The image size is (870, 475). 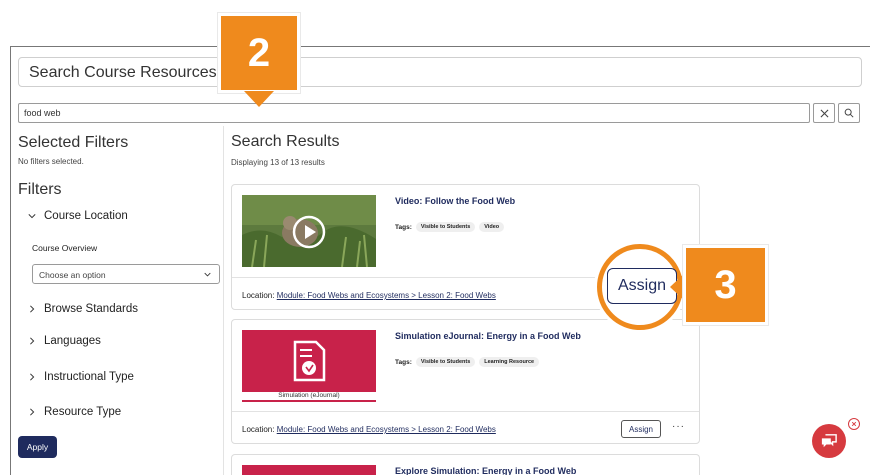 What do you see at coordinates (40, 189) in the screenshot?
I see `filters-heading: Filters` at bounding box center [40, 189].